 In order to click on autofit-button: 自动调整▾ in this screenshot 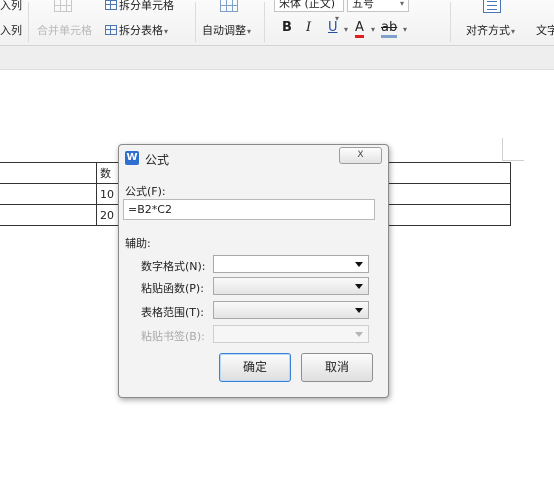, I will do `click(226, 30)`.